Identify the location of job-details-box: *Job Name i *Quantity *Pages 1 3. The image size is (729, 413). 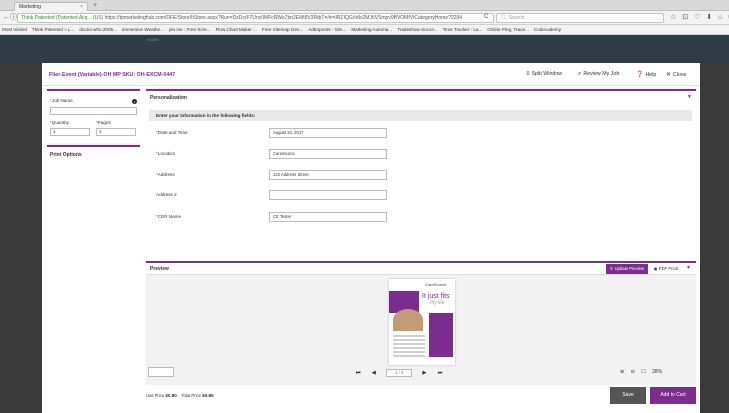
(93, 116).